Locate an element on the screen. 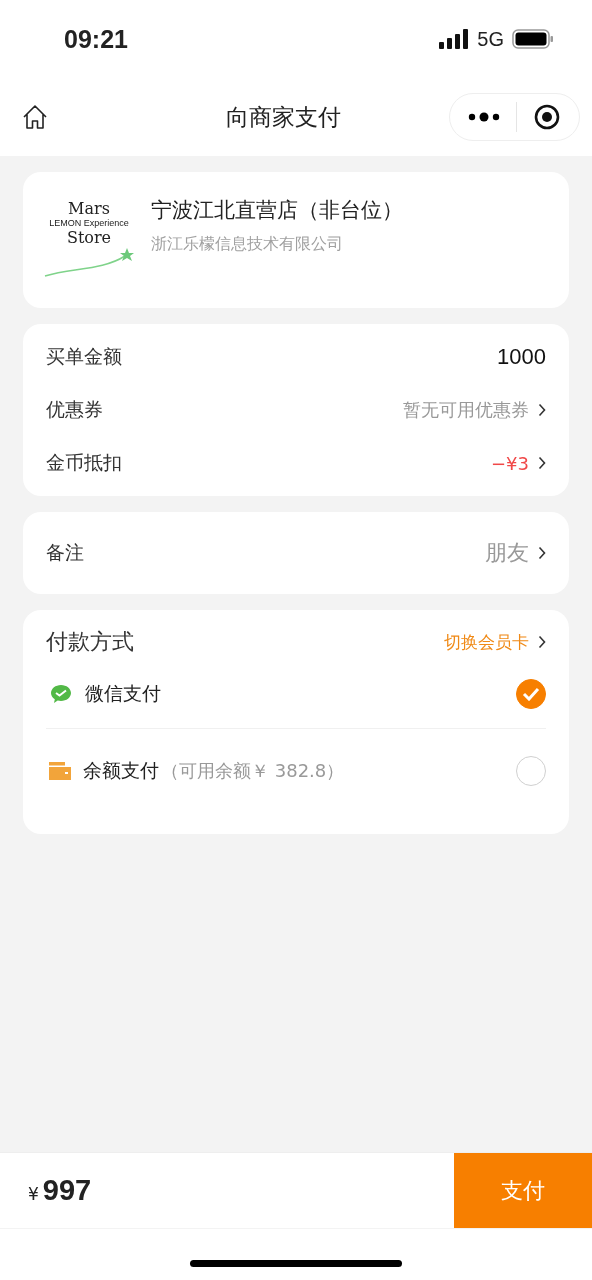 The height and width of the screenshot is (1280, 592). payment-title: 付款方式 is located at coordinates (90, 642).